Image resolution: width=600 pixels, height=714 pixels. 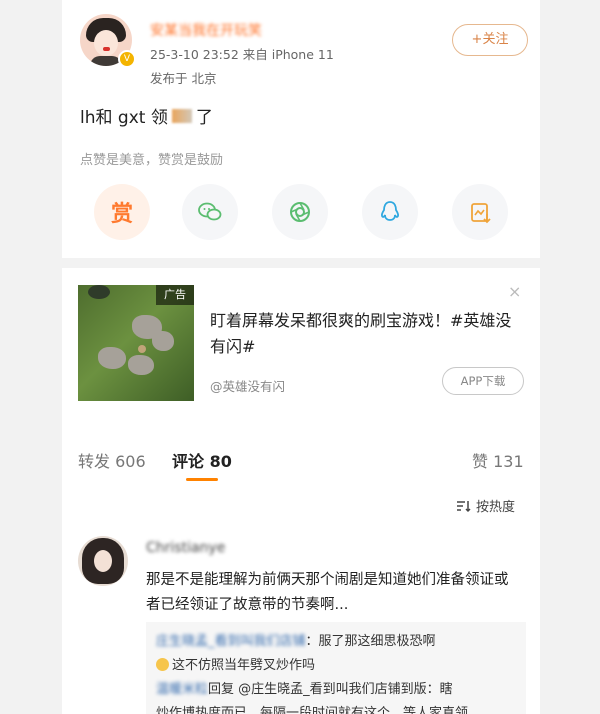 I want to click on author-name: 安某当我在开玩笑, so click(x=206, y=30).